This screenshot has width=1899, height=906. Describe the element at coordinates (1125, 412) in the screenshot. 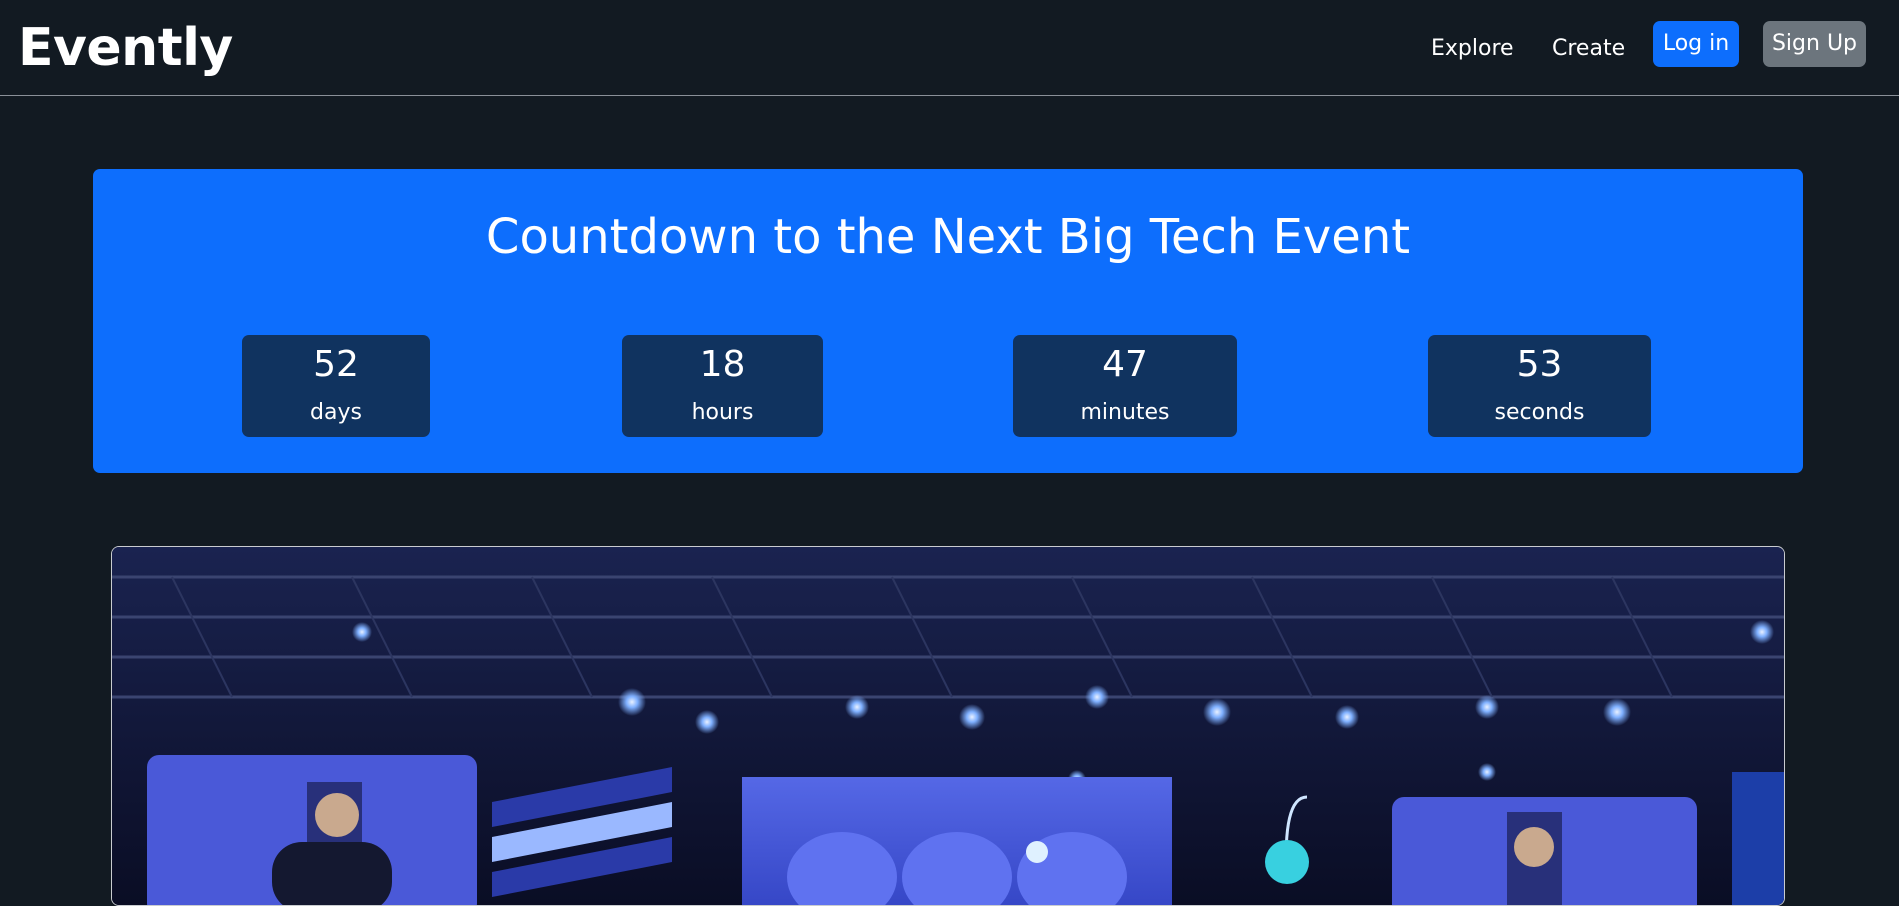

I see `countdown-minutes-label: minutes` at that location.